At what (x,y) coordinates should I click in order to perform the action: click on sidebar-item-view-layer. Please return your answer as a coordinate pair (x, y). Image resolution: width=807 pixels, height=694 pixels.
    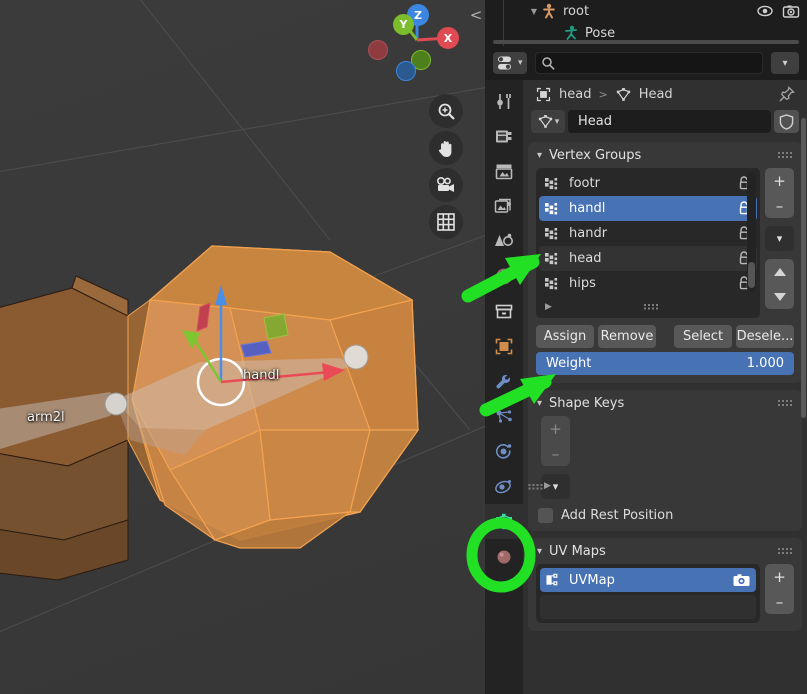
    Looking at the image, I should click on (504, 206).